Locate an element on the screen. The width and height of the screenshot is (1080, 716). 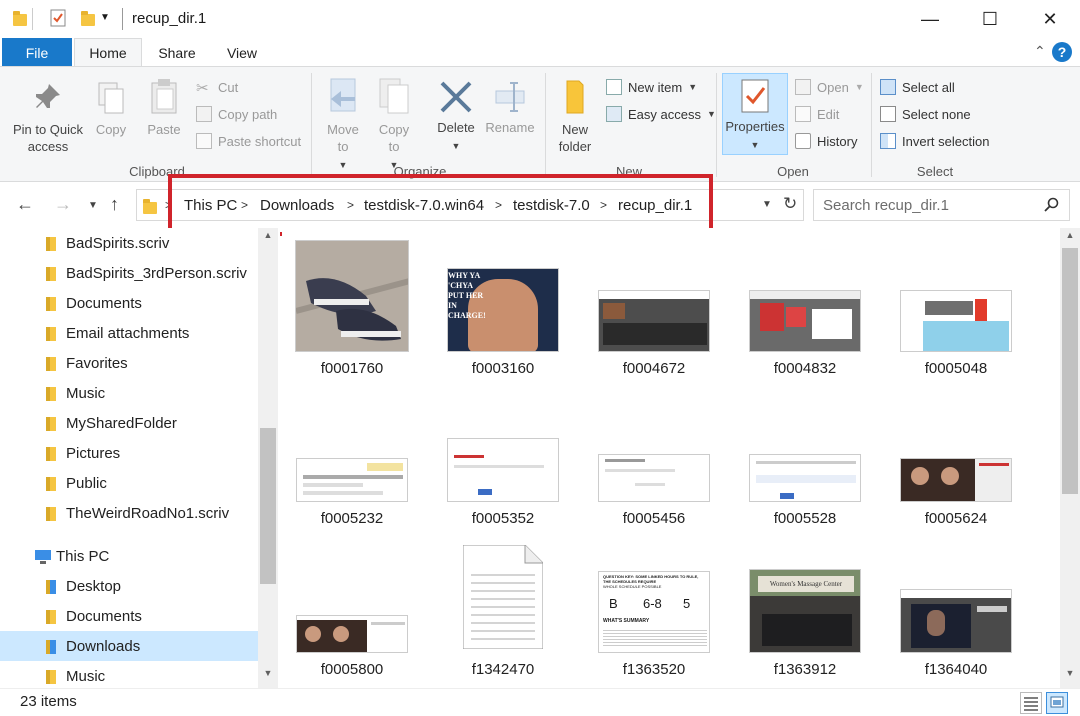
properties-button: Properties ▼ is located at coordinates (755, 114).